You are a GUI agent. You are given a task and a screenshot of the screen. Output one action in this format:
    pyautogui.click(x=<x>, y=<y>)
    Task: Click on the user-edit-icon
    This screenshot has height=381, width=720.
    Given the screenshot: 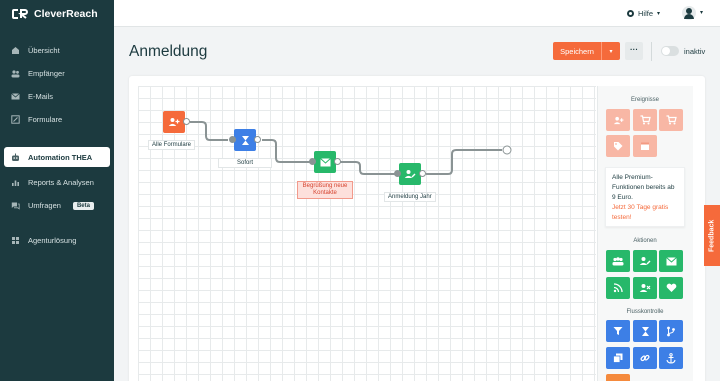 What is the action you would take?
    pyautogui.click(x=645, y=261)
    